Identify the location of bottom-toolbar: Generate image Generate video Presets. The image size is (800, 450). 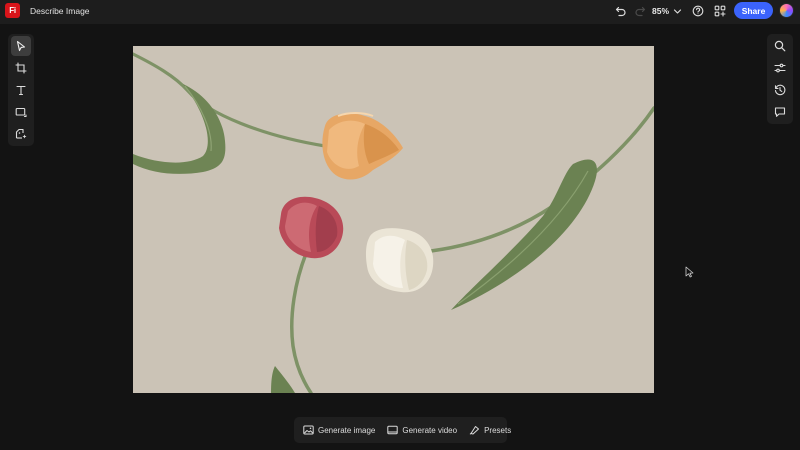
(402, 430).